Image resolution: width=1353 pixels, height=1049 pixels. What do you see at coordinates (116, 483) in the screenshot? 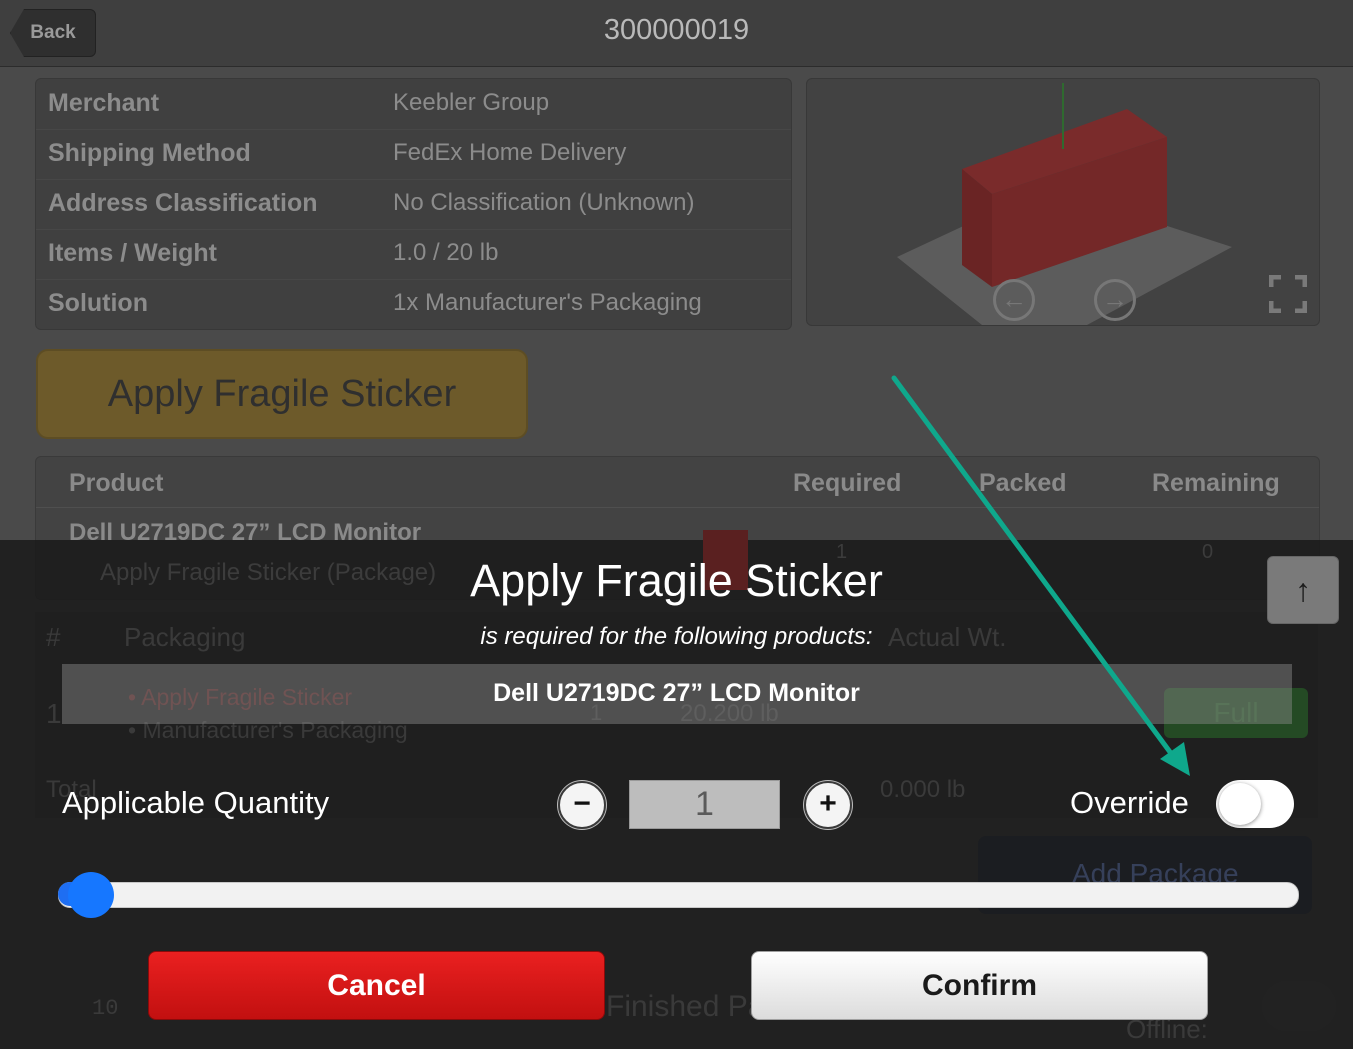
I see `column-header-product: Product` at bounding box center [116, 483].